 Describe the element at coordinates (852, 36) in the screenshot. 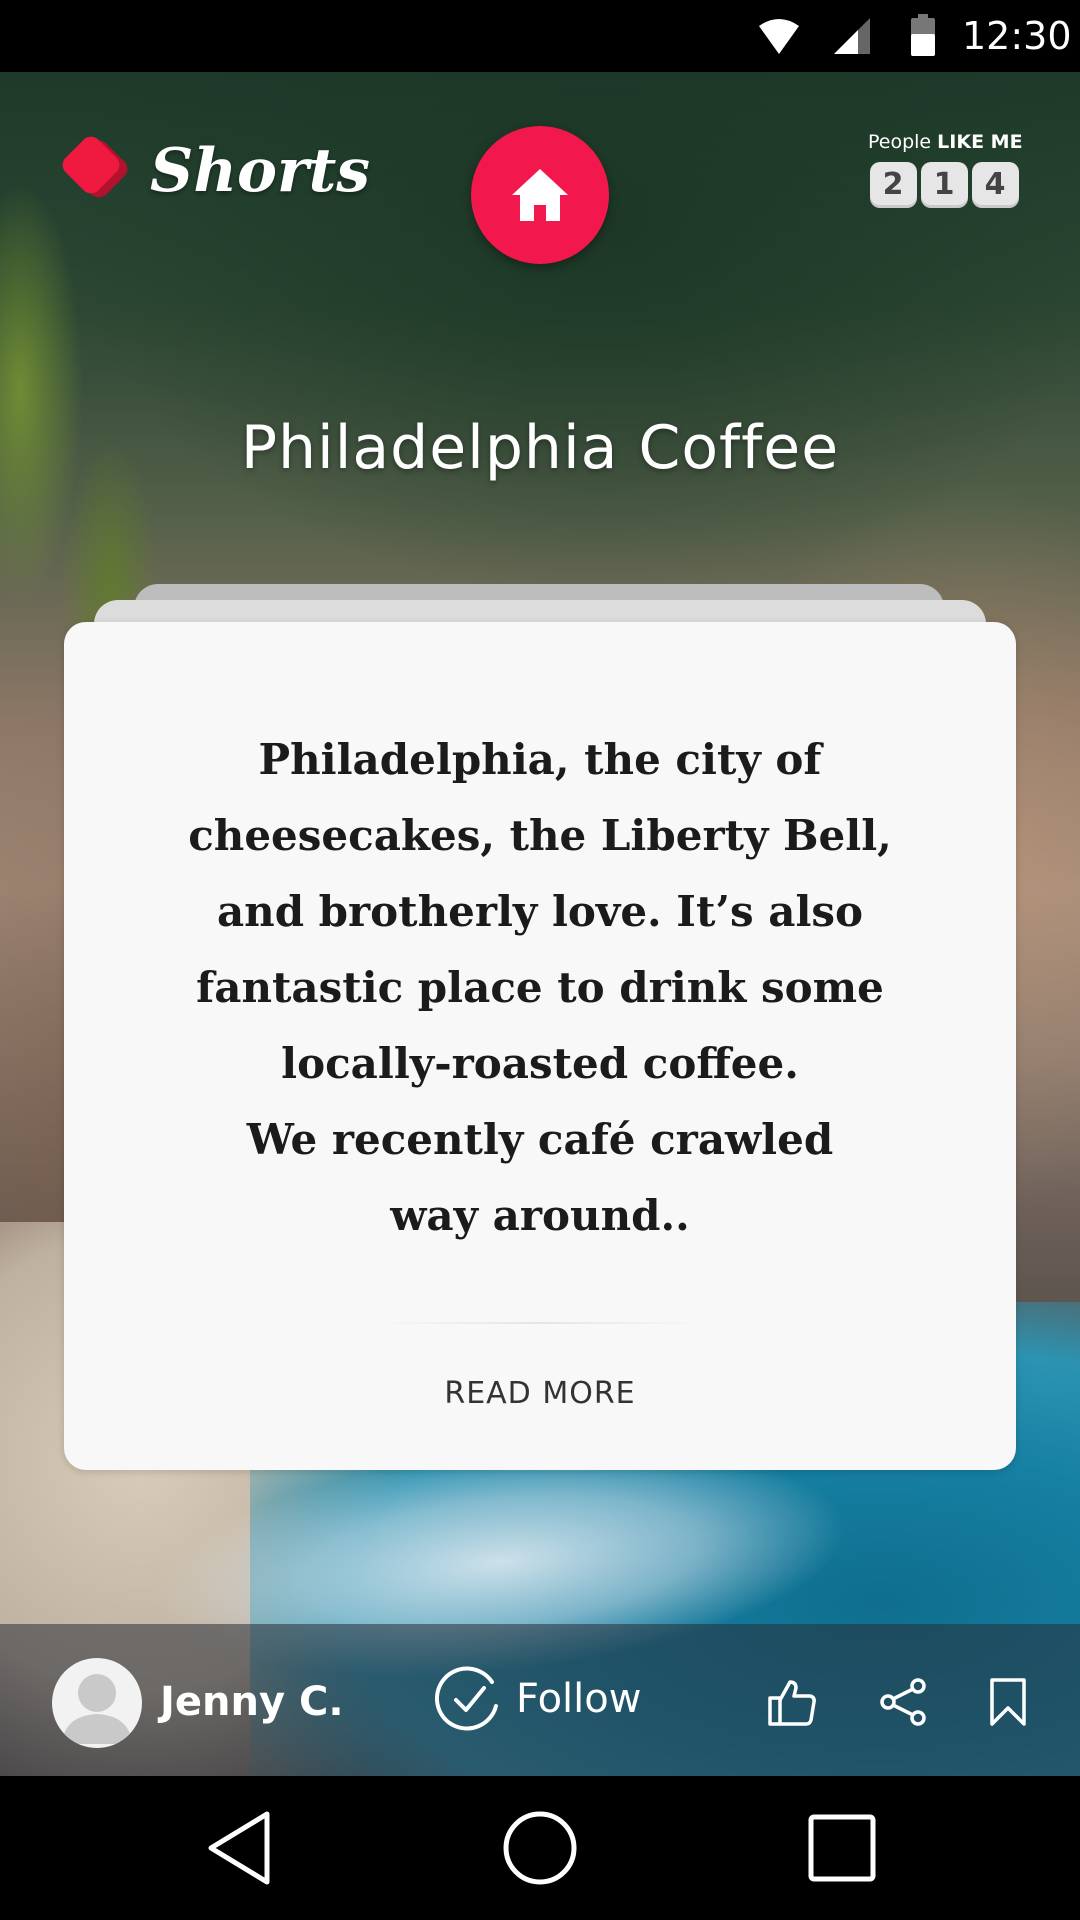

I see `cell-signal-icon` at that location.